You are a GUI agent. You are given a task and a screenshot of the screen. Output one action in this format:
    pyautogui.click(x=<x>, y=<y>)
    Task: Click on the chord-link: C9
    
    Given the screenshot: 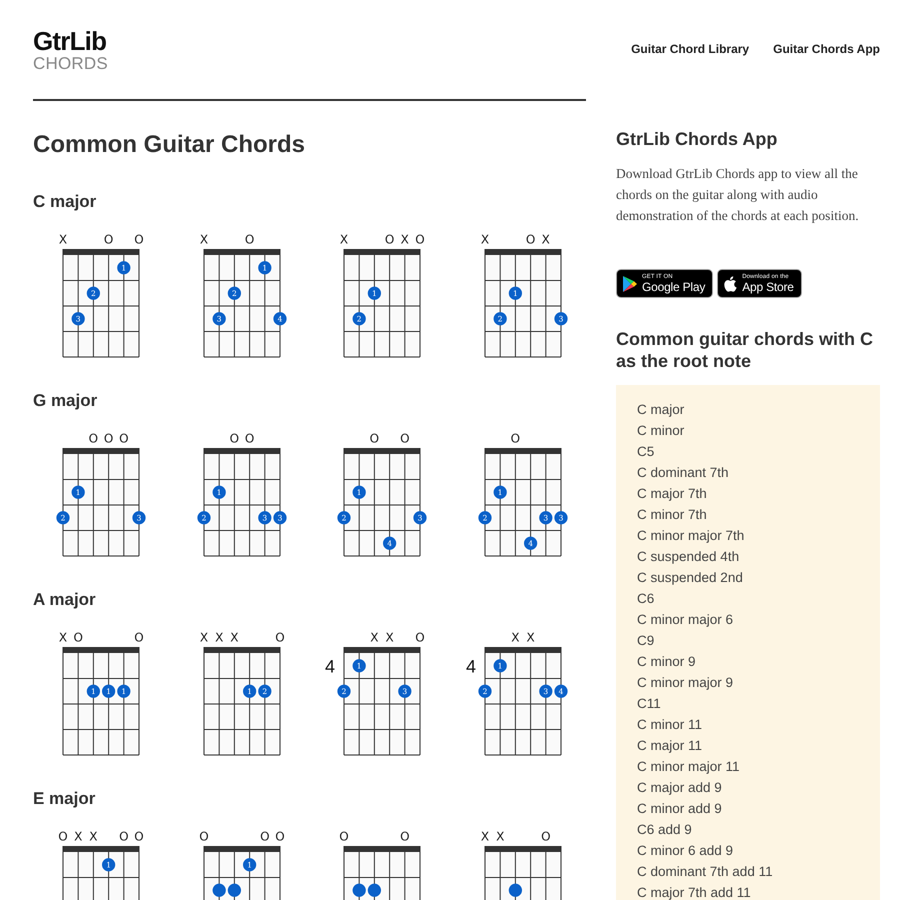 What is the action you would take?
    pyautogui.click(x=645, y=640)
    